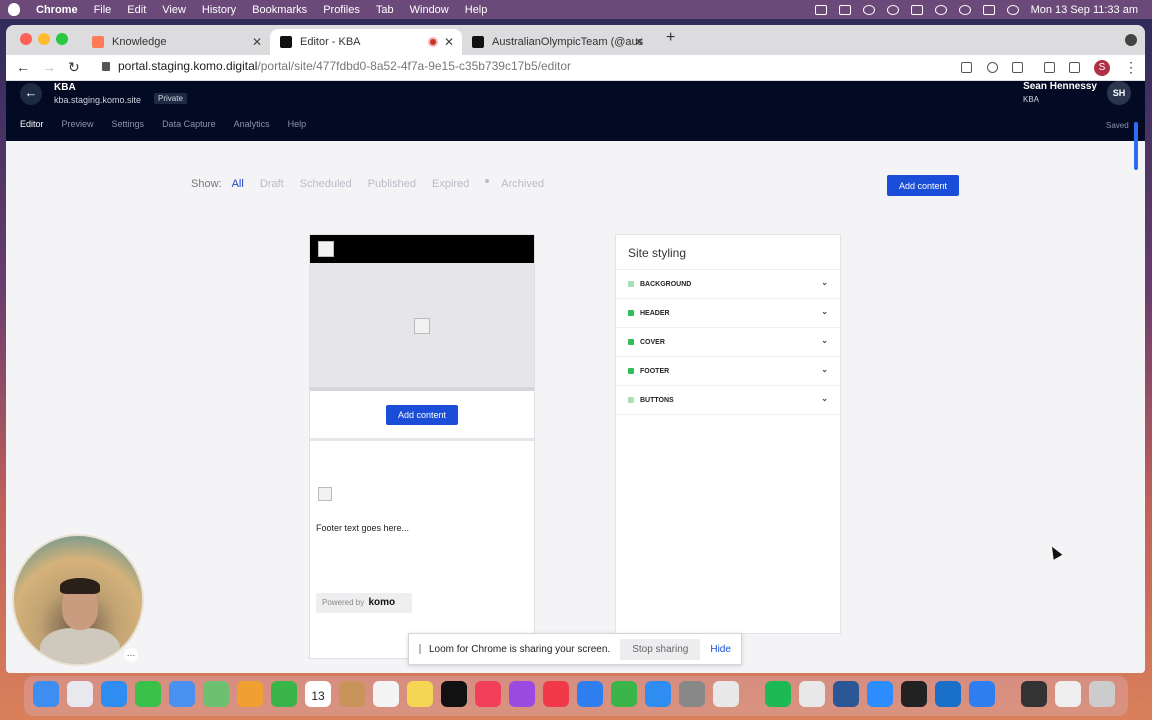 The image size is (1152, 720). Describe the element at coordinates (778, 694) in the screenshot. I see `spotify-icon` at that location.